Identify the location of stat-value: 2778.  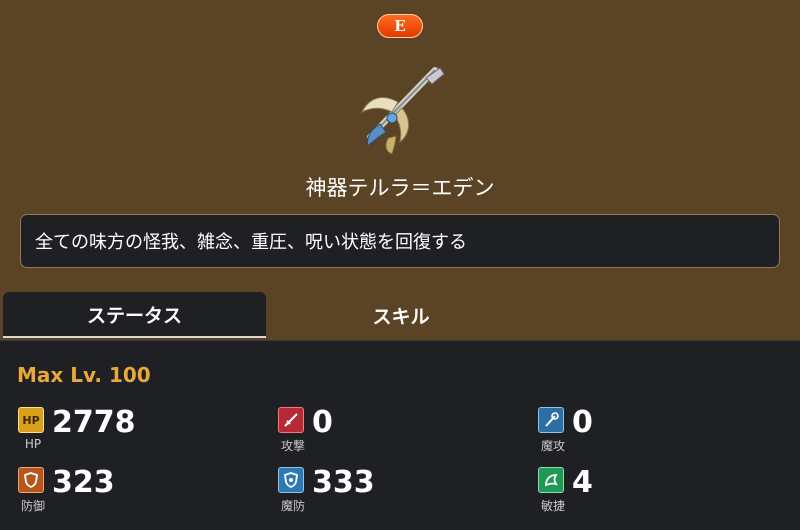
(94, 422).